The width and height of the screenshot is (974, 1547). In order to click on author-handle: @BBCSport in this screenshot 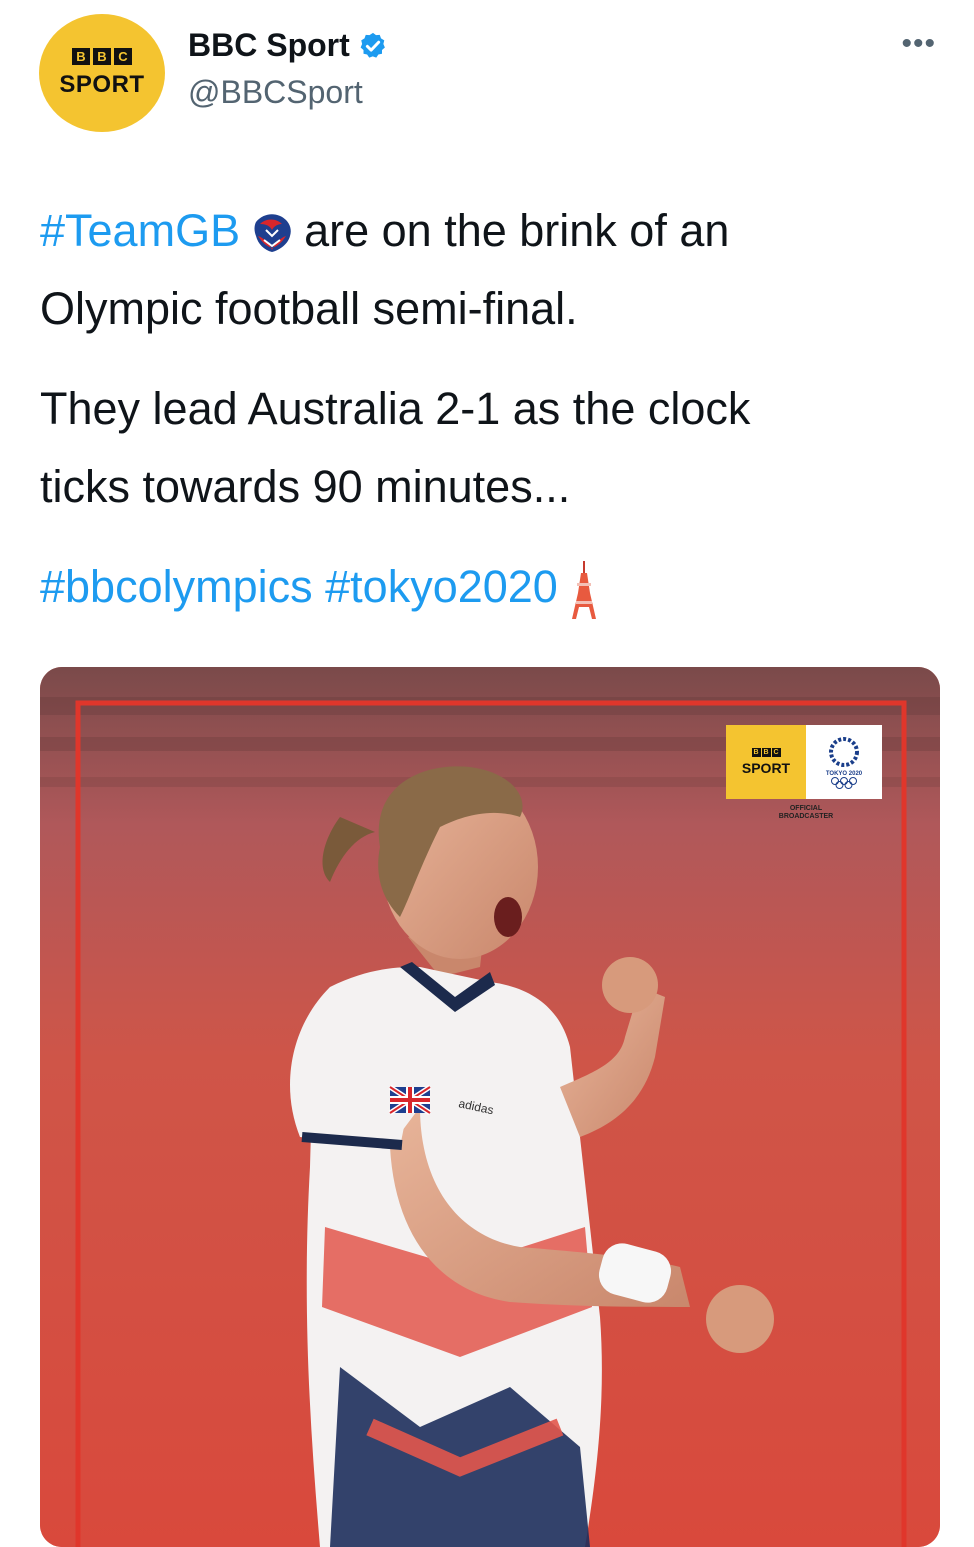, I will do `click(275, 92)`.